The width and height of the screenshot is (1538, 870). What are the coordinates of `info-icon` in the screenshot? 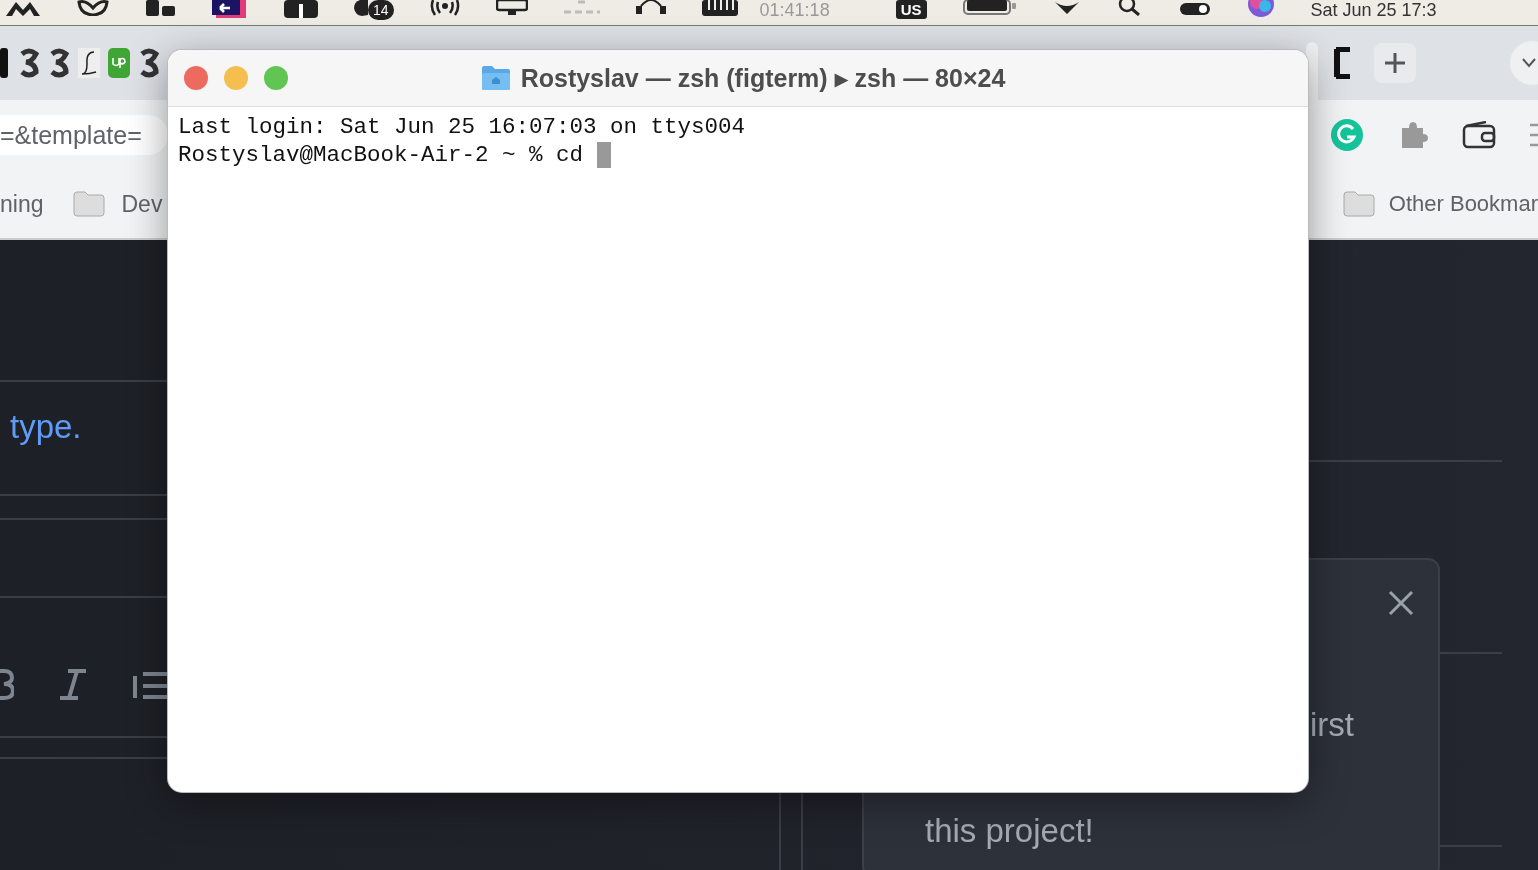 It's located at (301, 9).